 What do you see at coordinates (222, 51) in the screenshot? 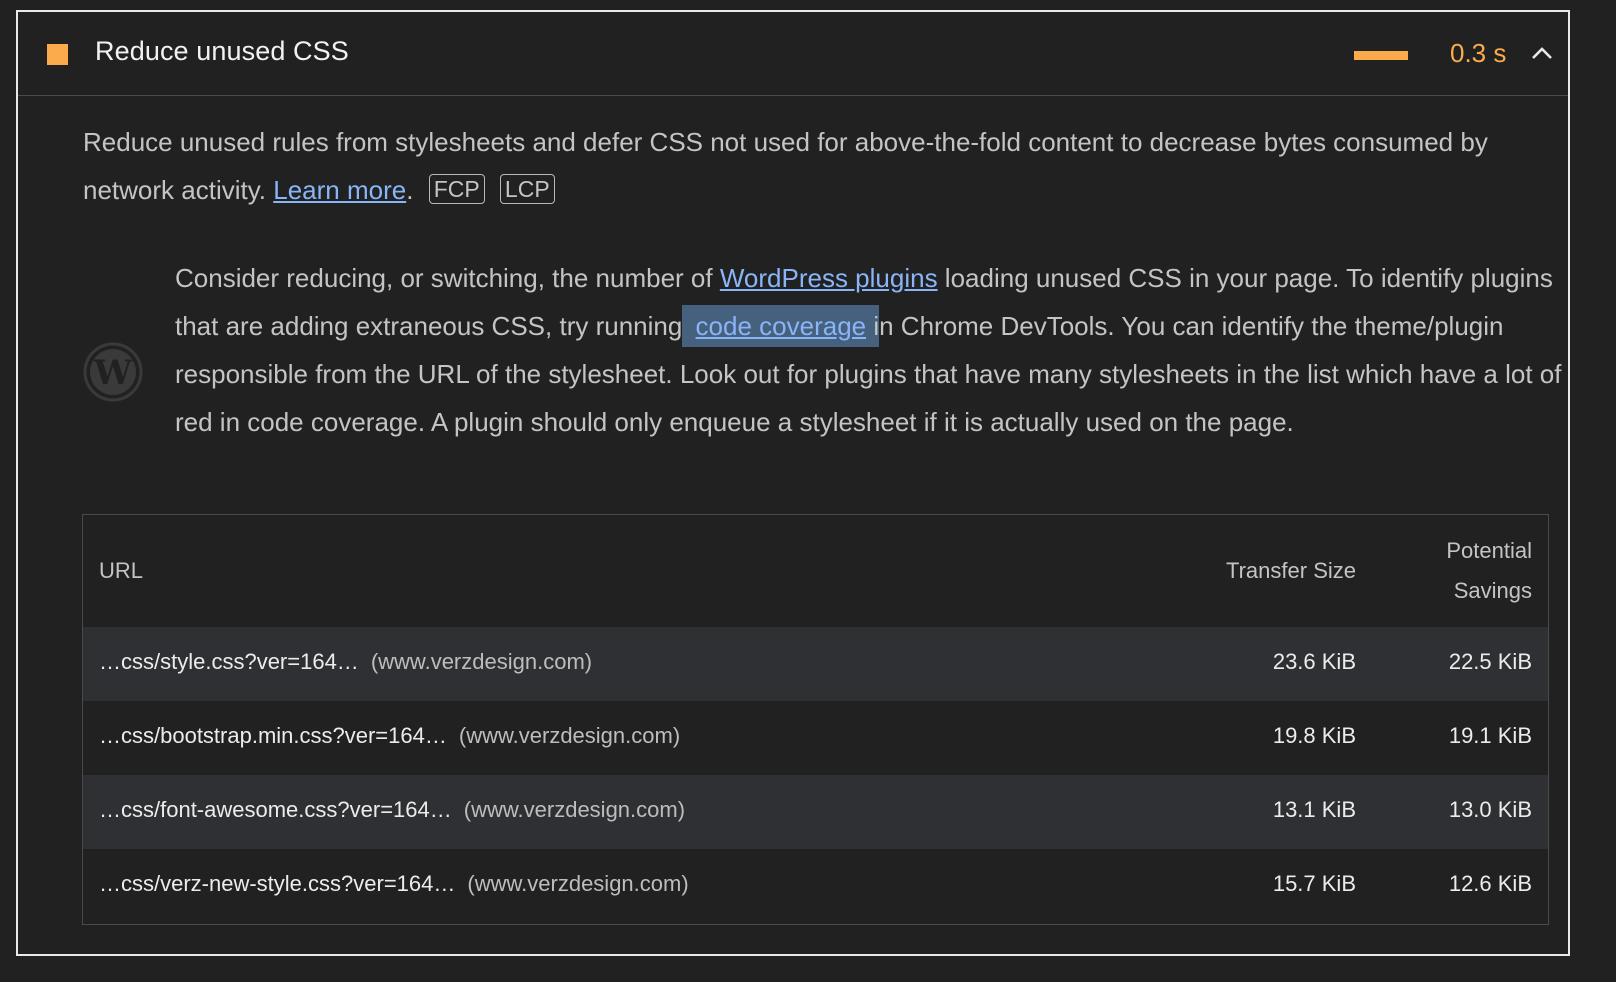
I see `audit-title: Reduce unused CSS` at bounding box center [222, 51].